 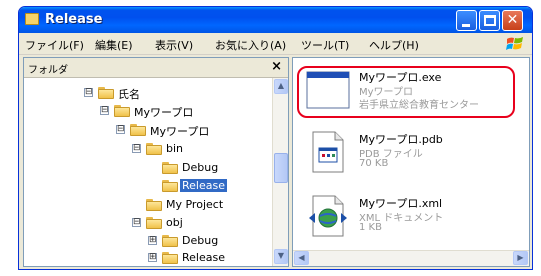 I want to click on tree-node: ⊟ 氏名, so click(x=144, y=93).